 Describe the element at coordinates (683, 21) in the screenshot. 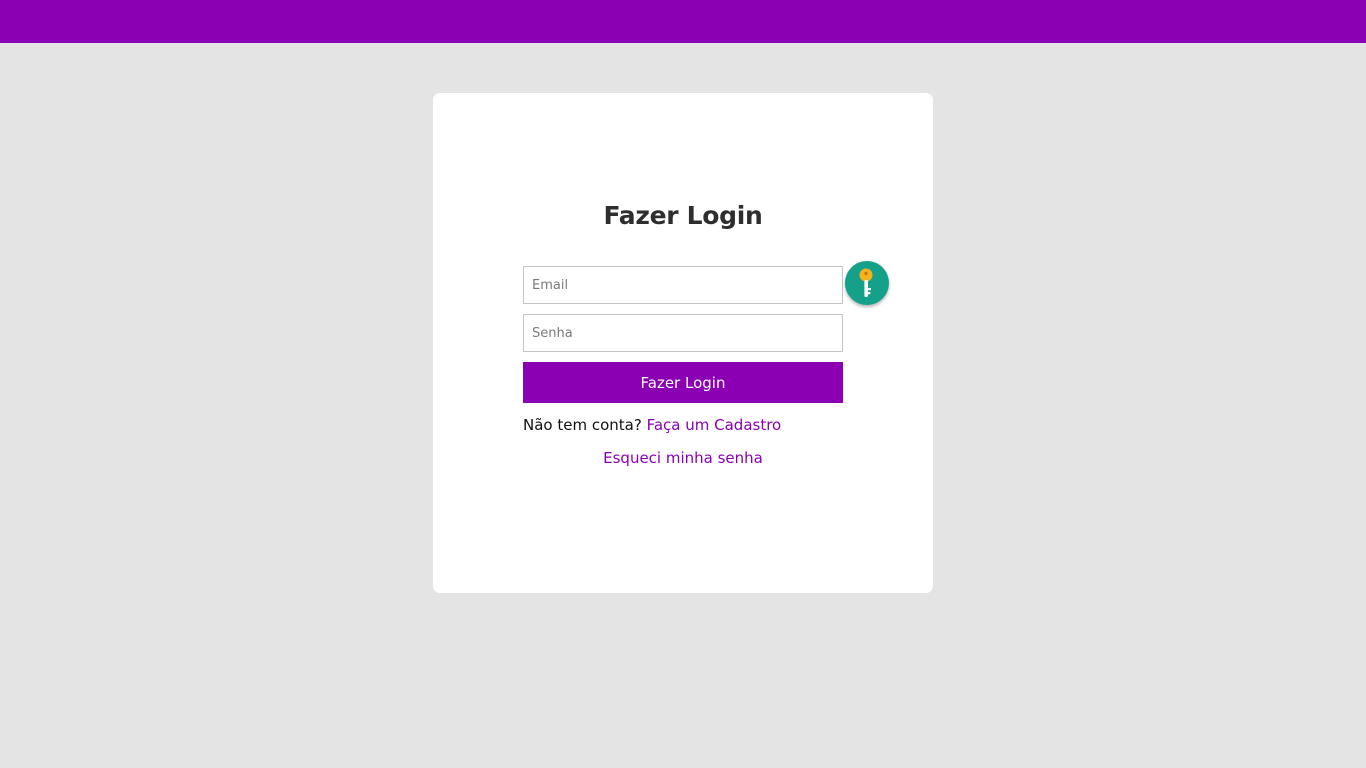

I see `top-bar` at that location.